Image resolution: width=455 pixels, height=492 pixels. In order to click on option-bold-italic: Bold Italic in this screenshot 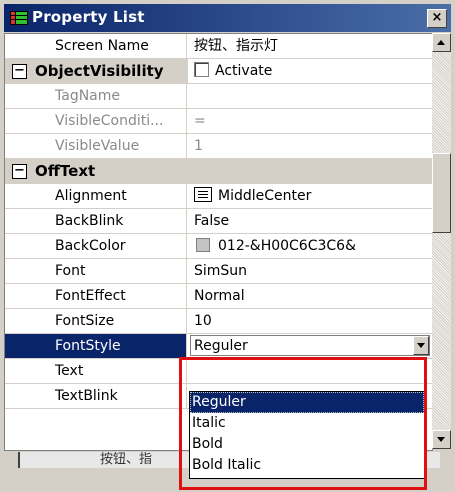, I will do `click(307, 465)`.